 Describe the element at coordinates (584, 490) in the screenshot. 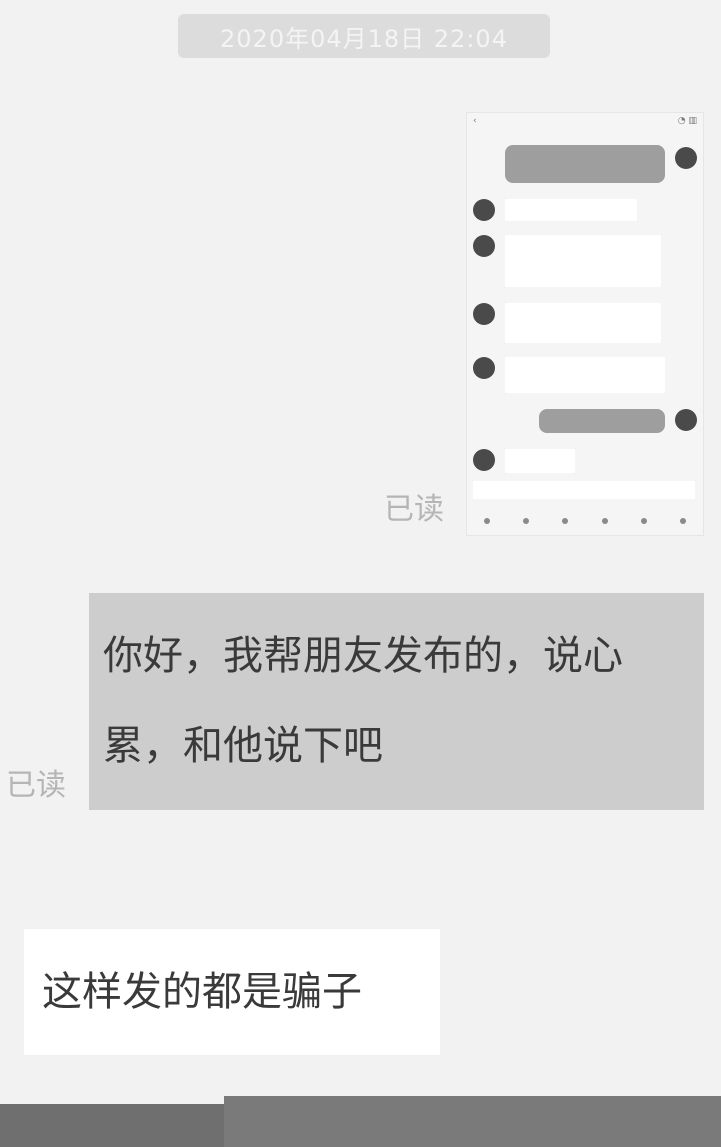

I see `screenshot-input-field` at that location.